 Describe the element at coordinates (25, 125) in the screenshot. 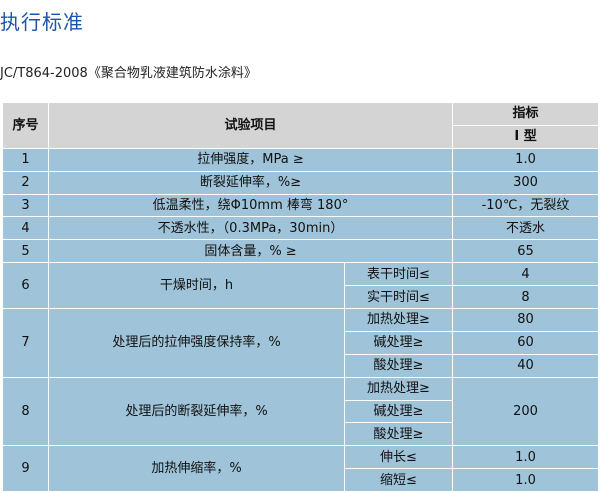

I see `header-no: 序号` at that location.